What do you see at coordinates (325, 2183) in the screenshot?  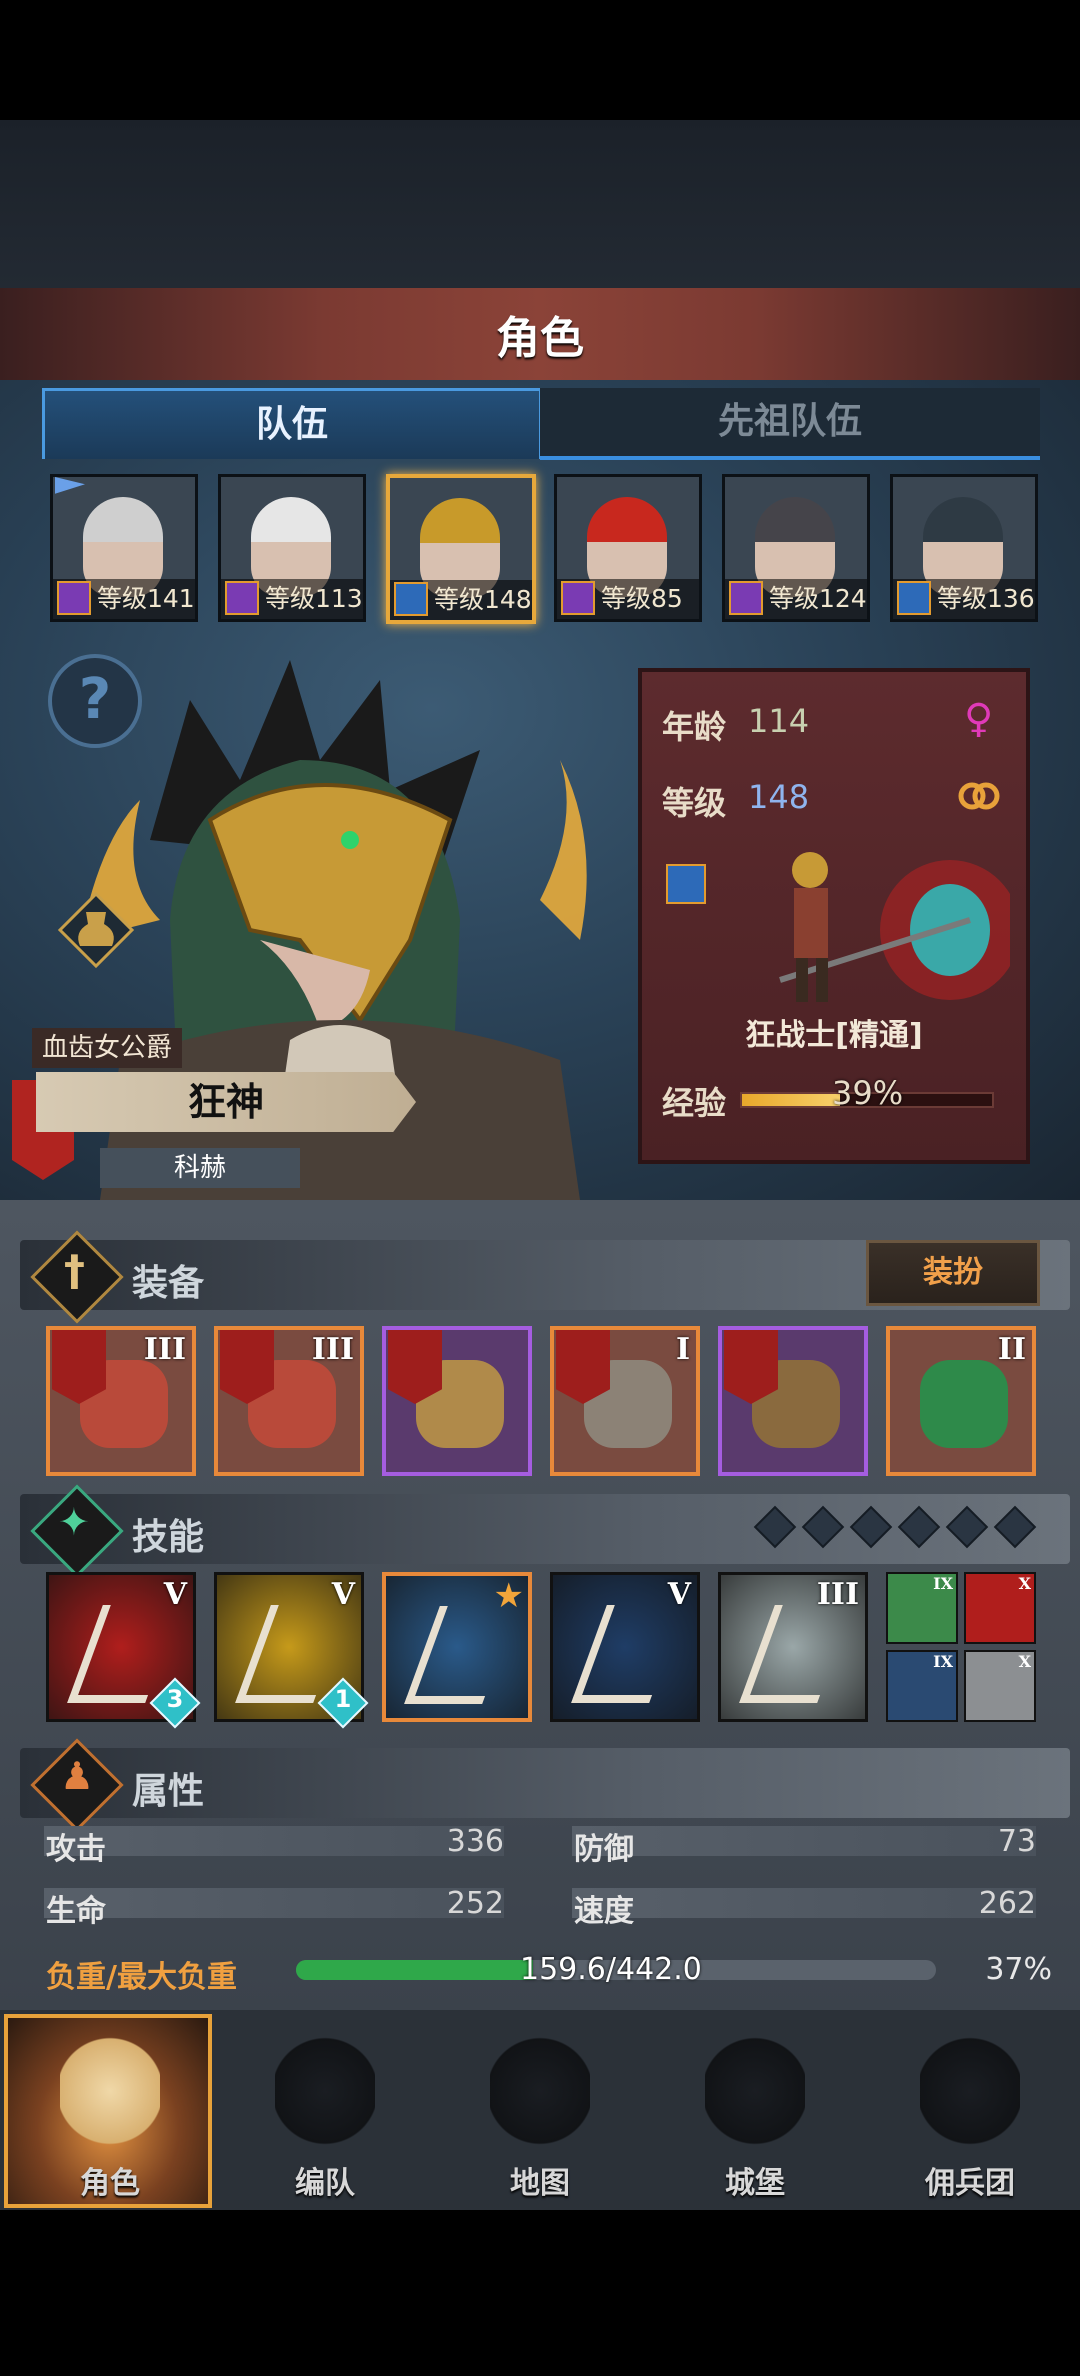 I see `nav-label: 编队` at bounding box center [325, 2183].